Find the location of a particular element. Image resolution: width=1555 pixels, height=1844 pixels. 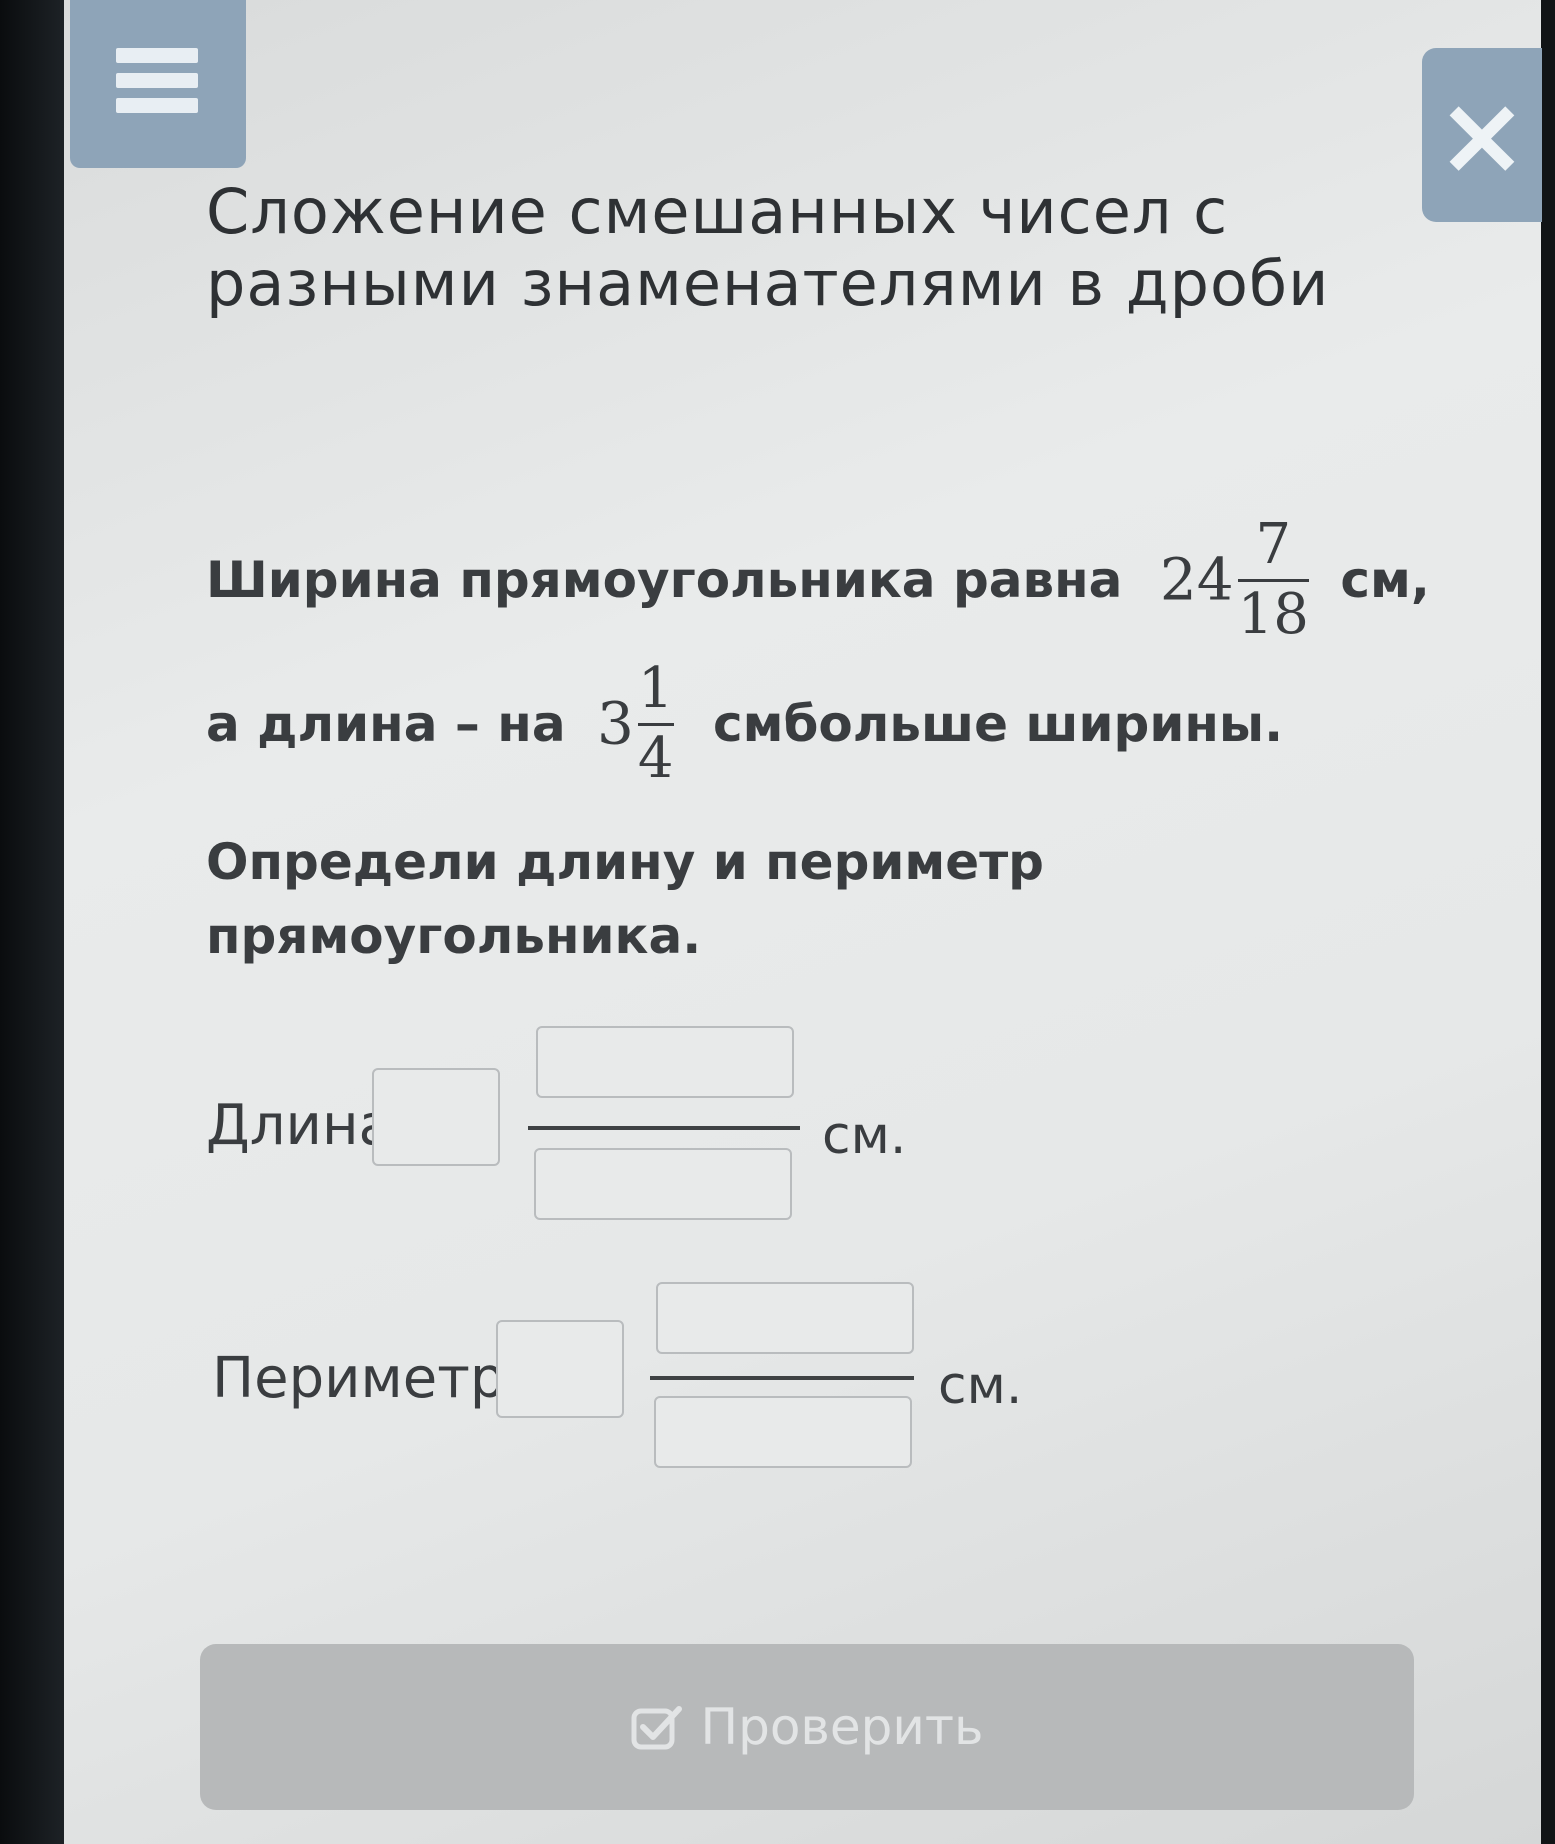

length-numerator-input is located at coordinates (665, 1062).